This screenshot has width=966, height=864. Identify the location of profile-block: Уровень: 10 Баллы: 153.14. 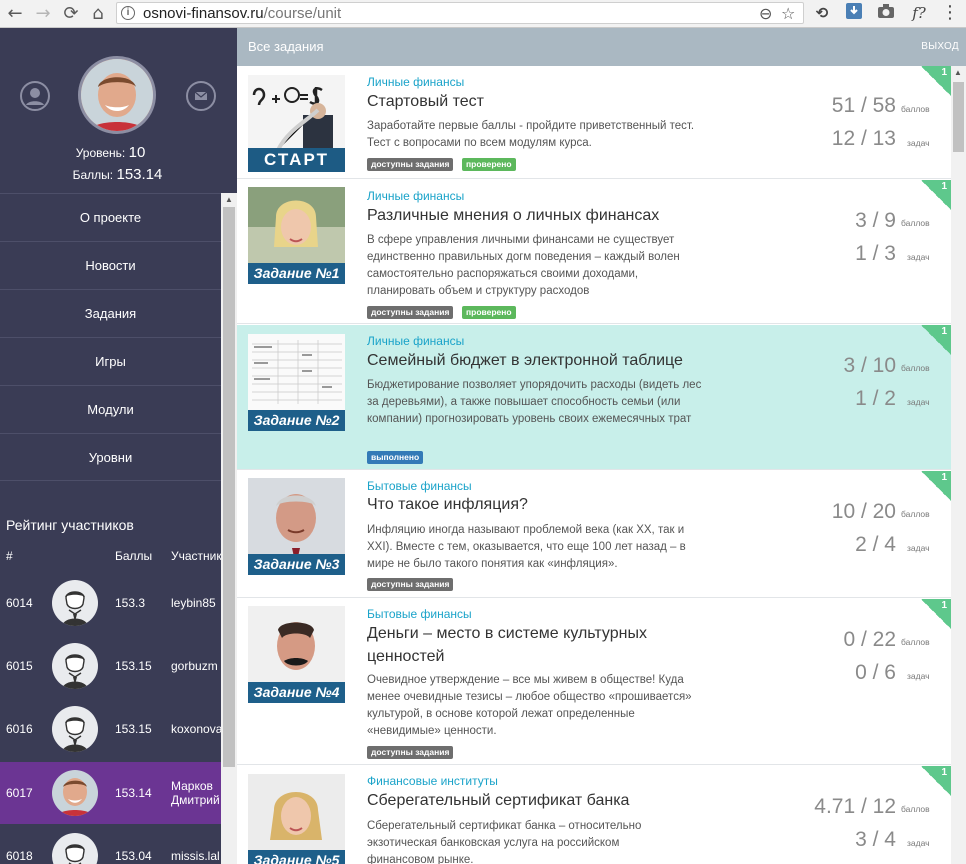
(110, 110).